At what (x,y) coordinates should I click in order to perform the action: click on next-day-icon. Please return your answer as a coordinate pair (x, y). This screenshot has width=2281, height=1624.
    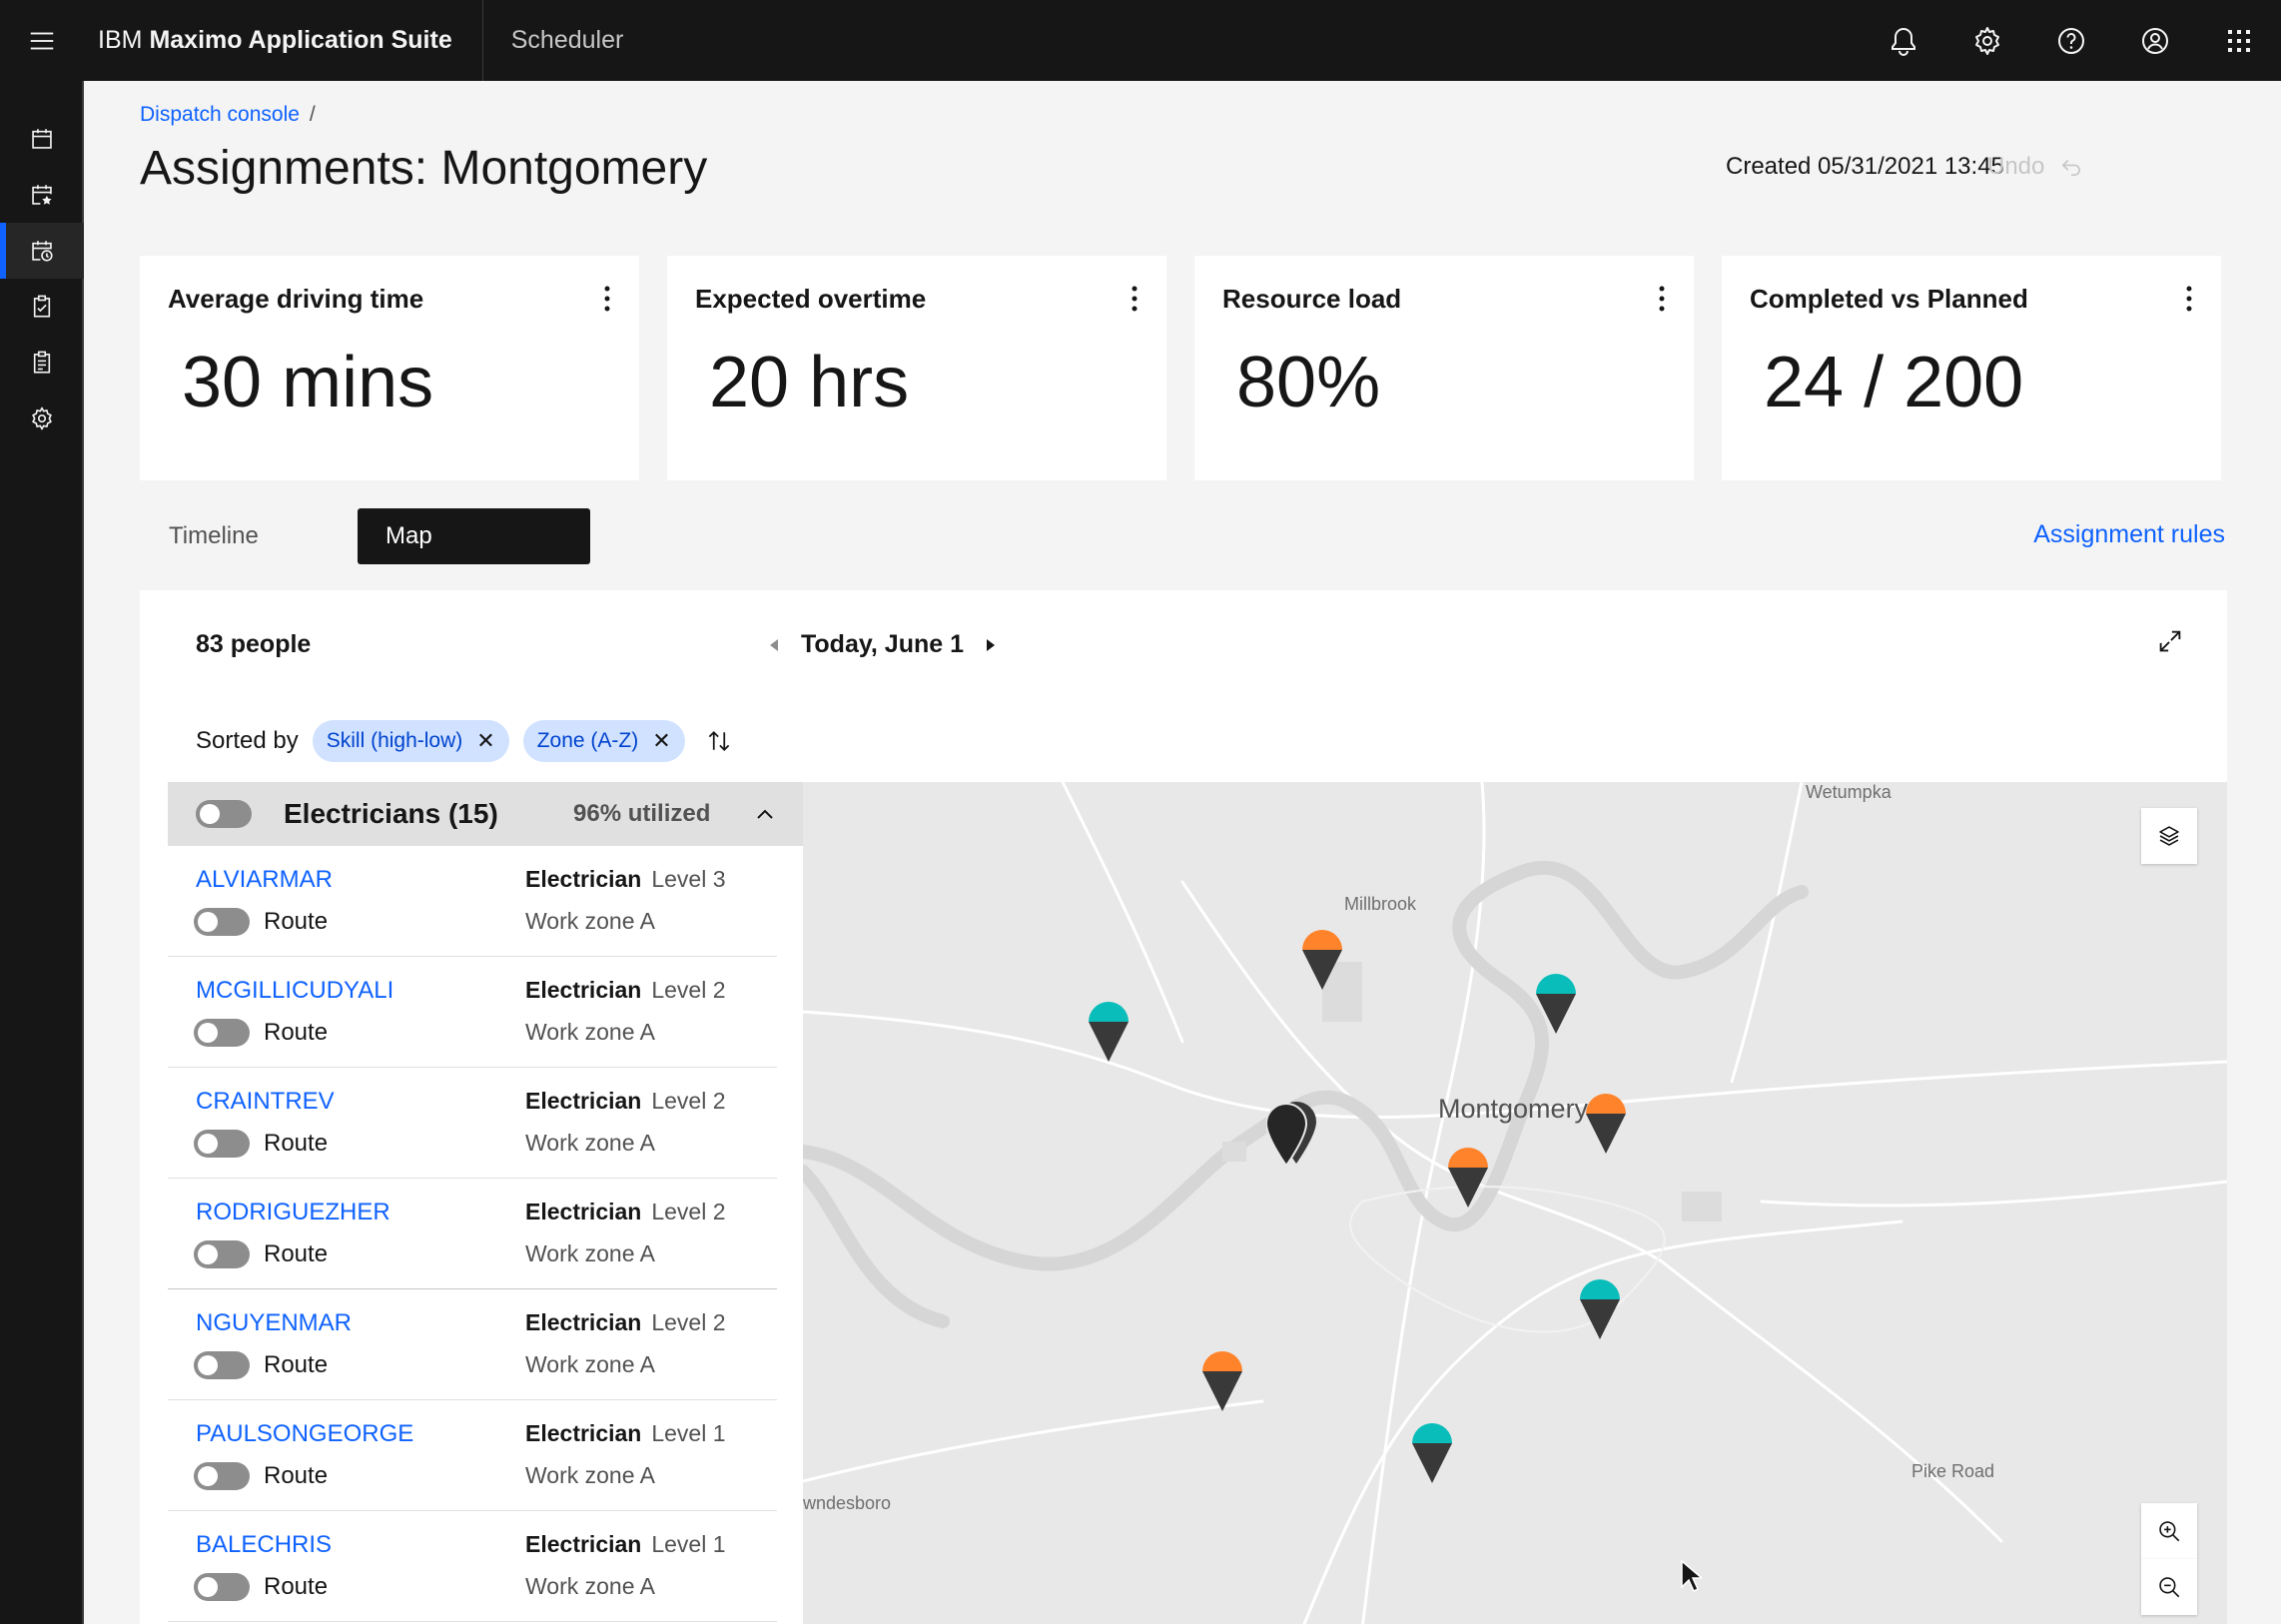
    Looking at the image, I should click on (991, 645).